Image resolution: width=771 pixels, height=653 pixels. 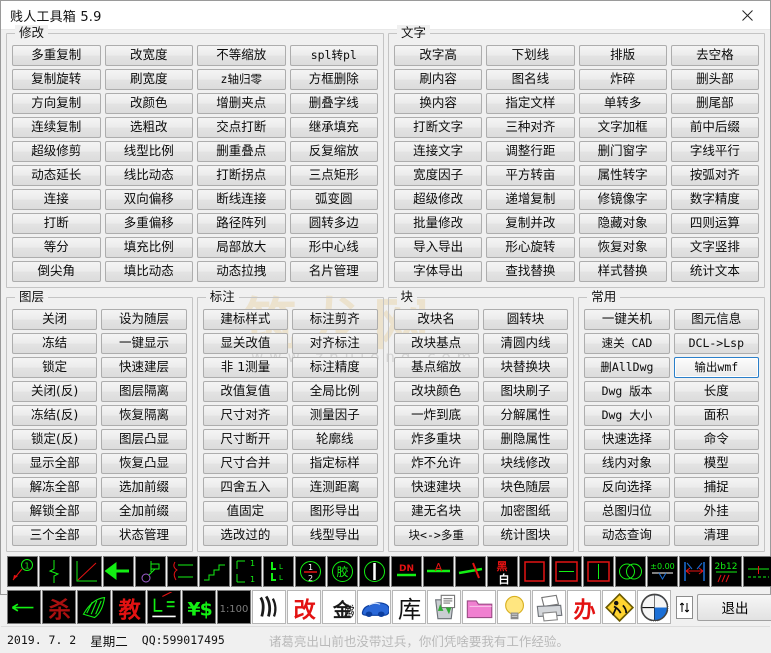 I want to click on green-line-icon, so click(x=24, y=607).